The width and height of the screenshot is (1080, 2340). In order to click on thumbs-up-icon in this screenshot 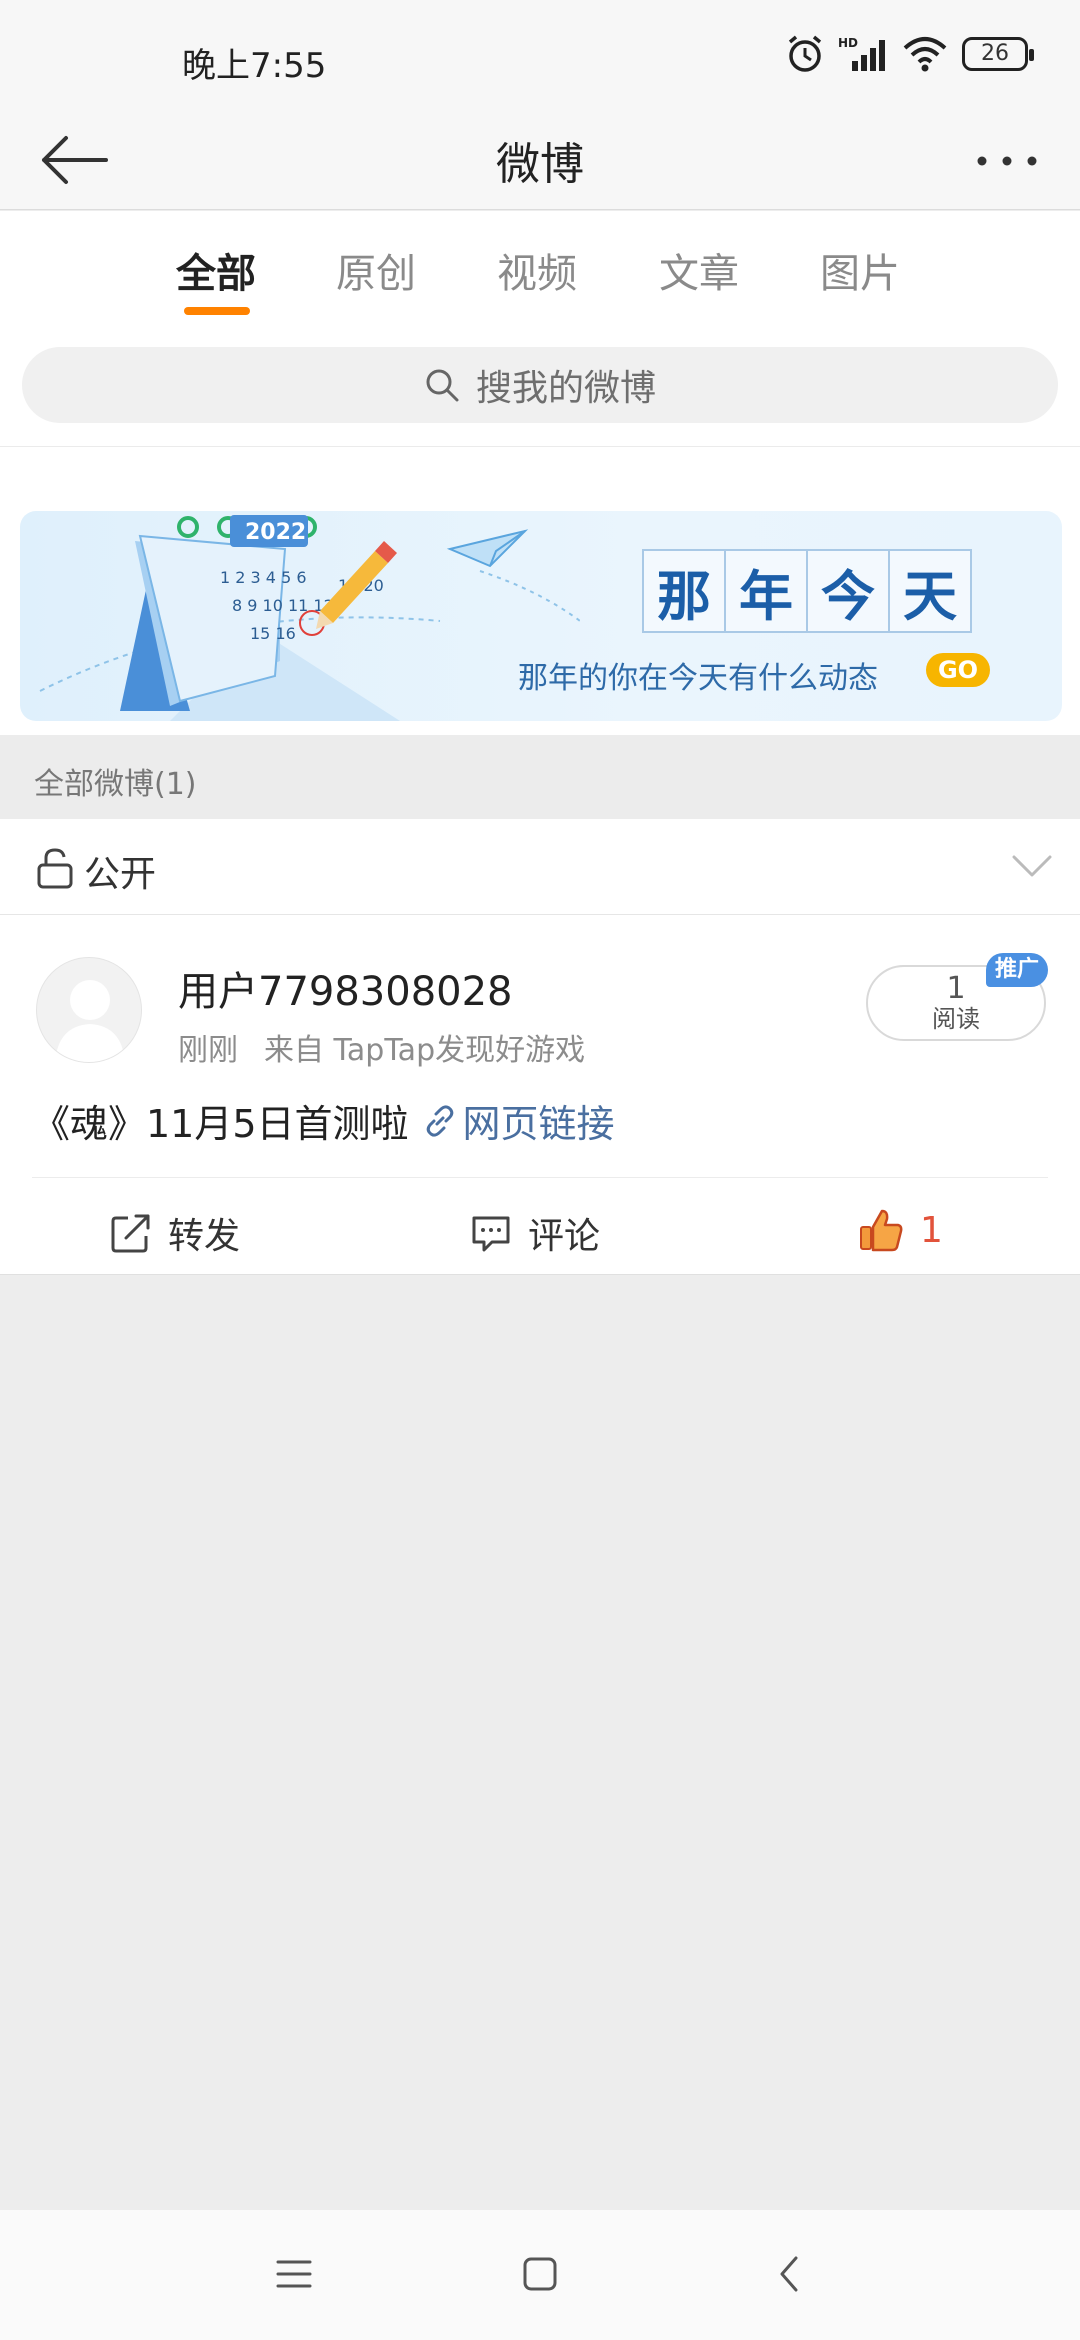, I will do `click(881, 1230)`.